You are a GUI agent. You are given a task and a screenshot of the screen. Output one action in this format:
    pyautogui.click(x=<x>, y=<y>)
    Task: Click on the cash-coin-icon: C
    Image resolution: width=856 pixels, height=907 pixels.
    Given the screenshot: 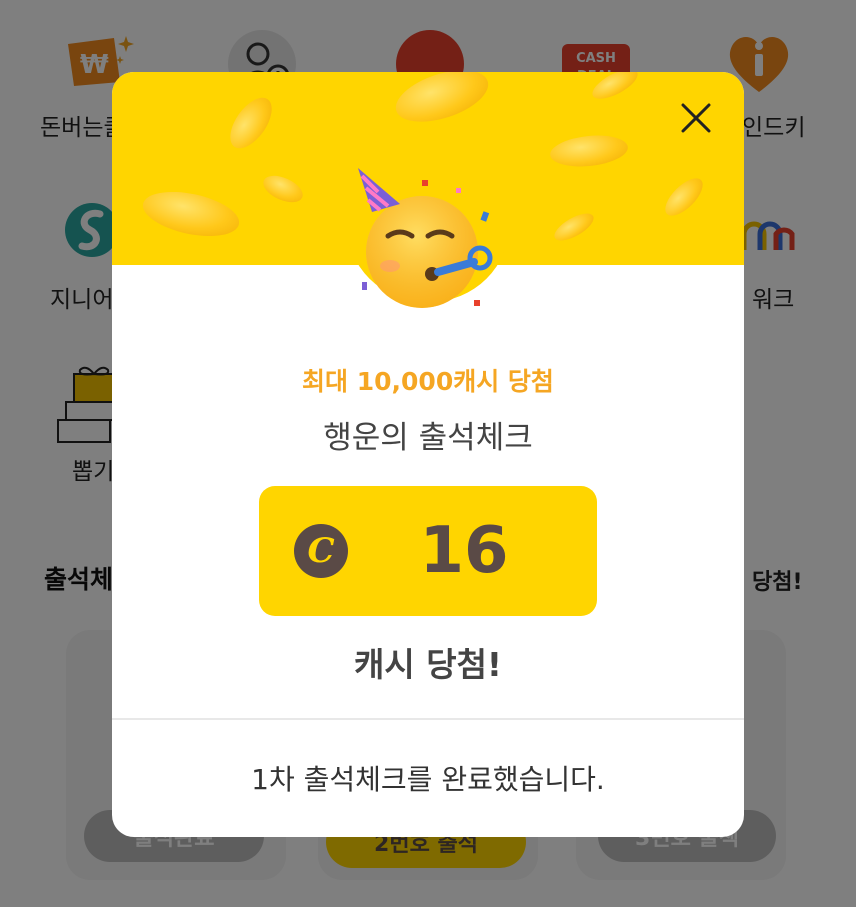 What is the action you would take?
    pyautogui.click(x=321, y=551)
    